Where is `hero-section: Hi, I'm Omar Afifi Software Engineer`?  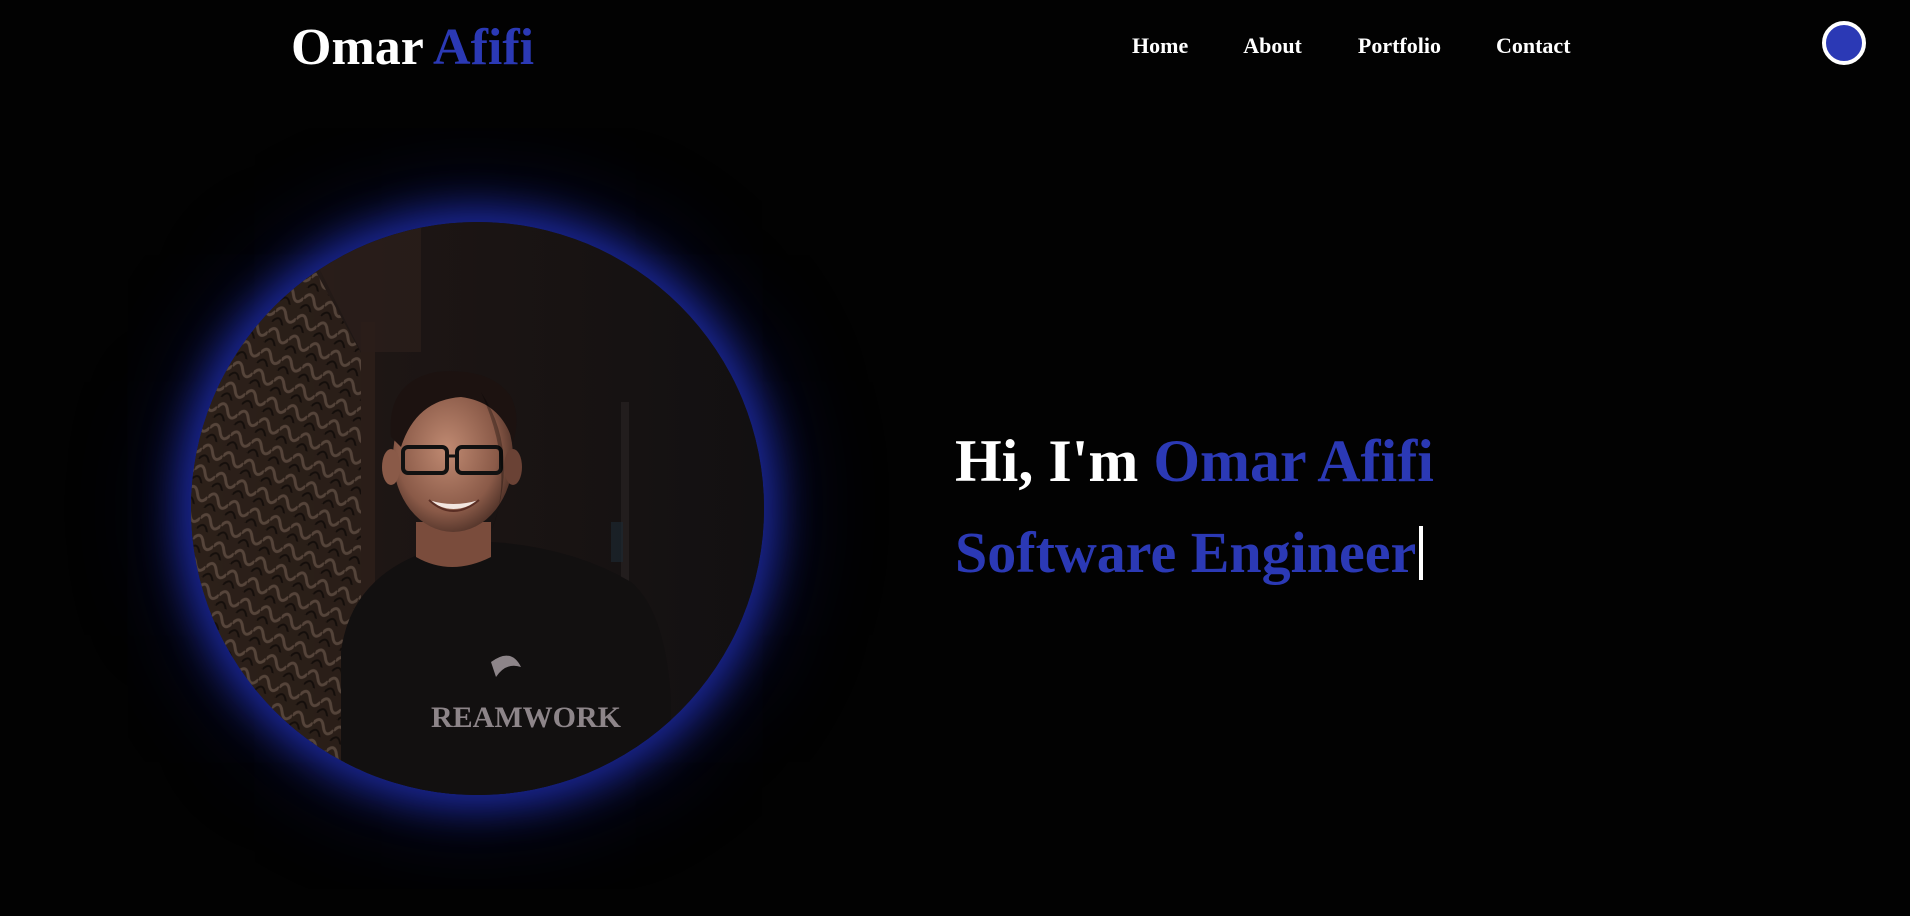
hero-section: Hi, I'm Omar Afifi Software Engineer is located at coordinates (1194, 507).